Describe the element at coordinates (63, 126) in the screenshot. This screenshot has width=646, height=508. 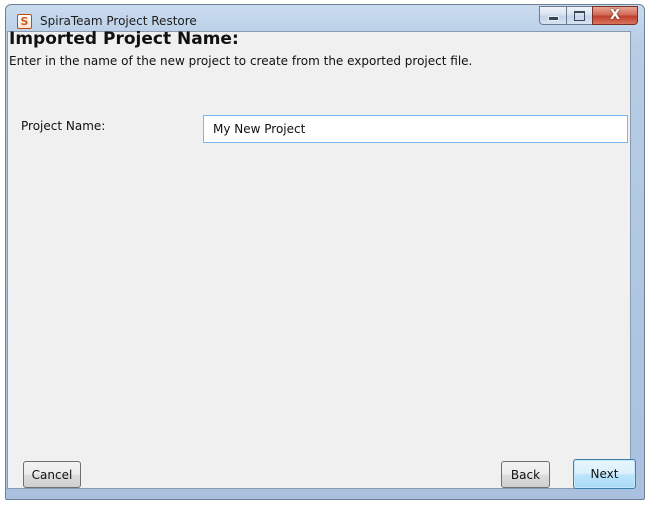
I see `project-name-label: Project Name:` at that location.